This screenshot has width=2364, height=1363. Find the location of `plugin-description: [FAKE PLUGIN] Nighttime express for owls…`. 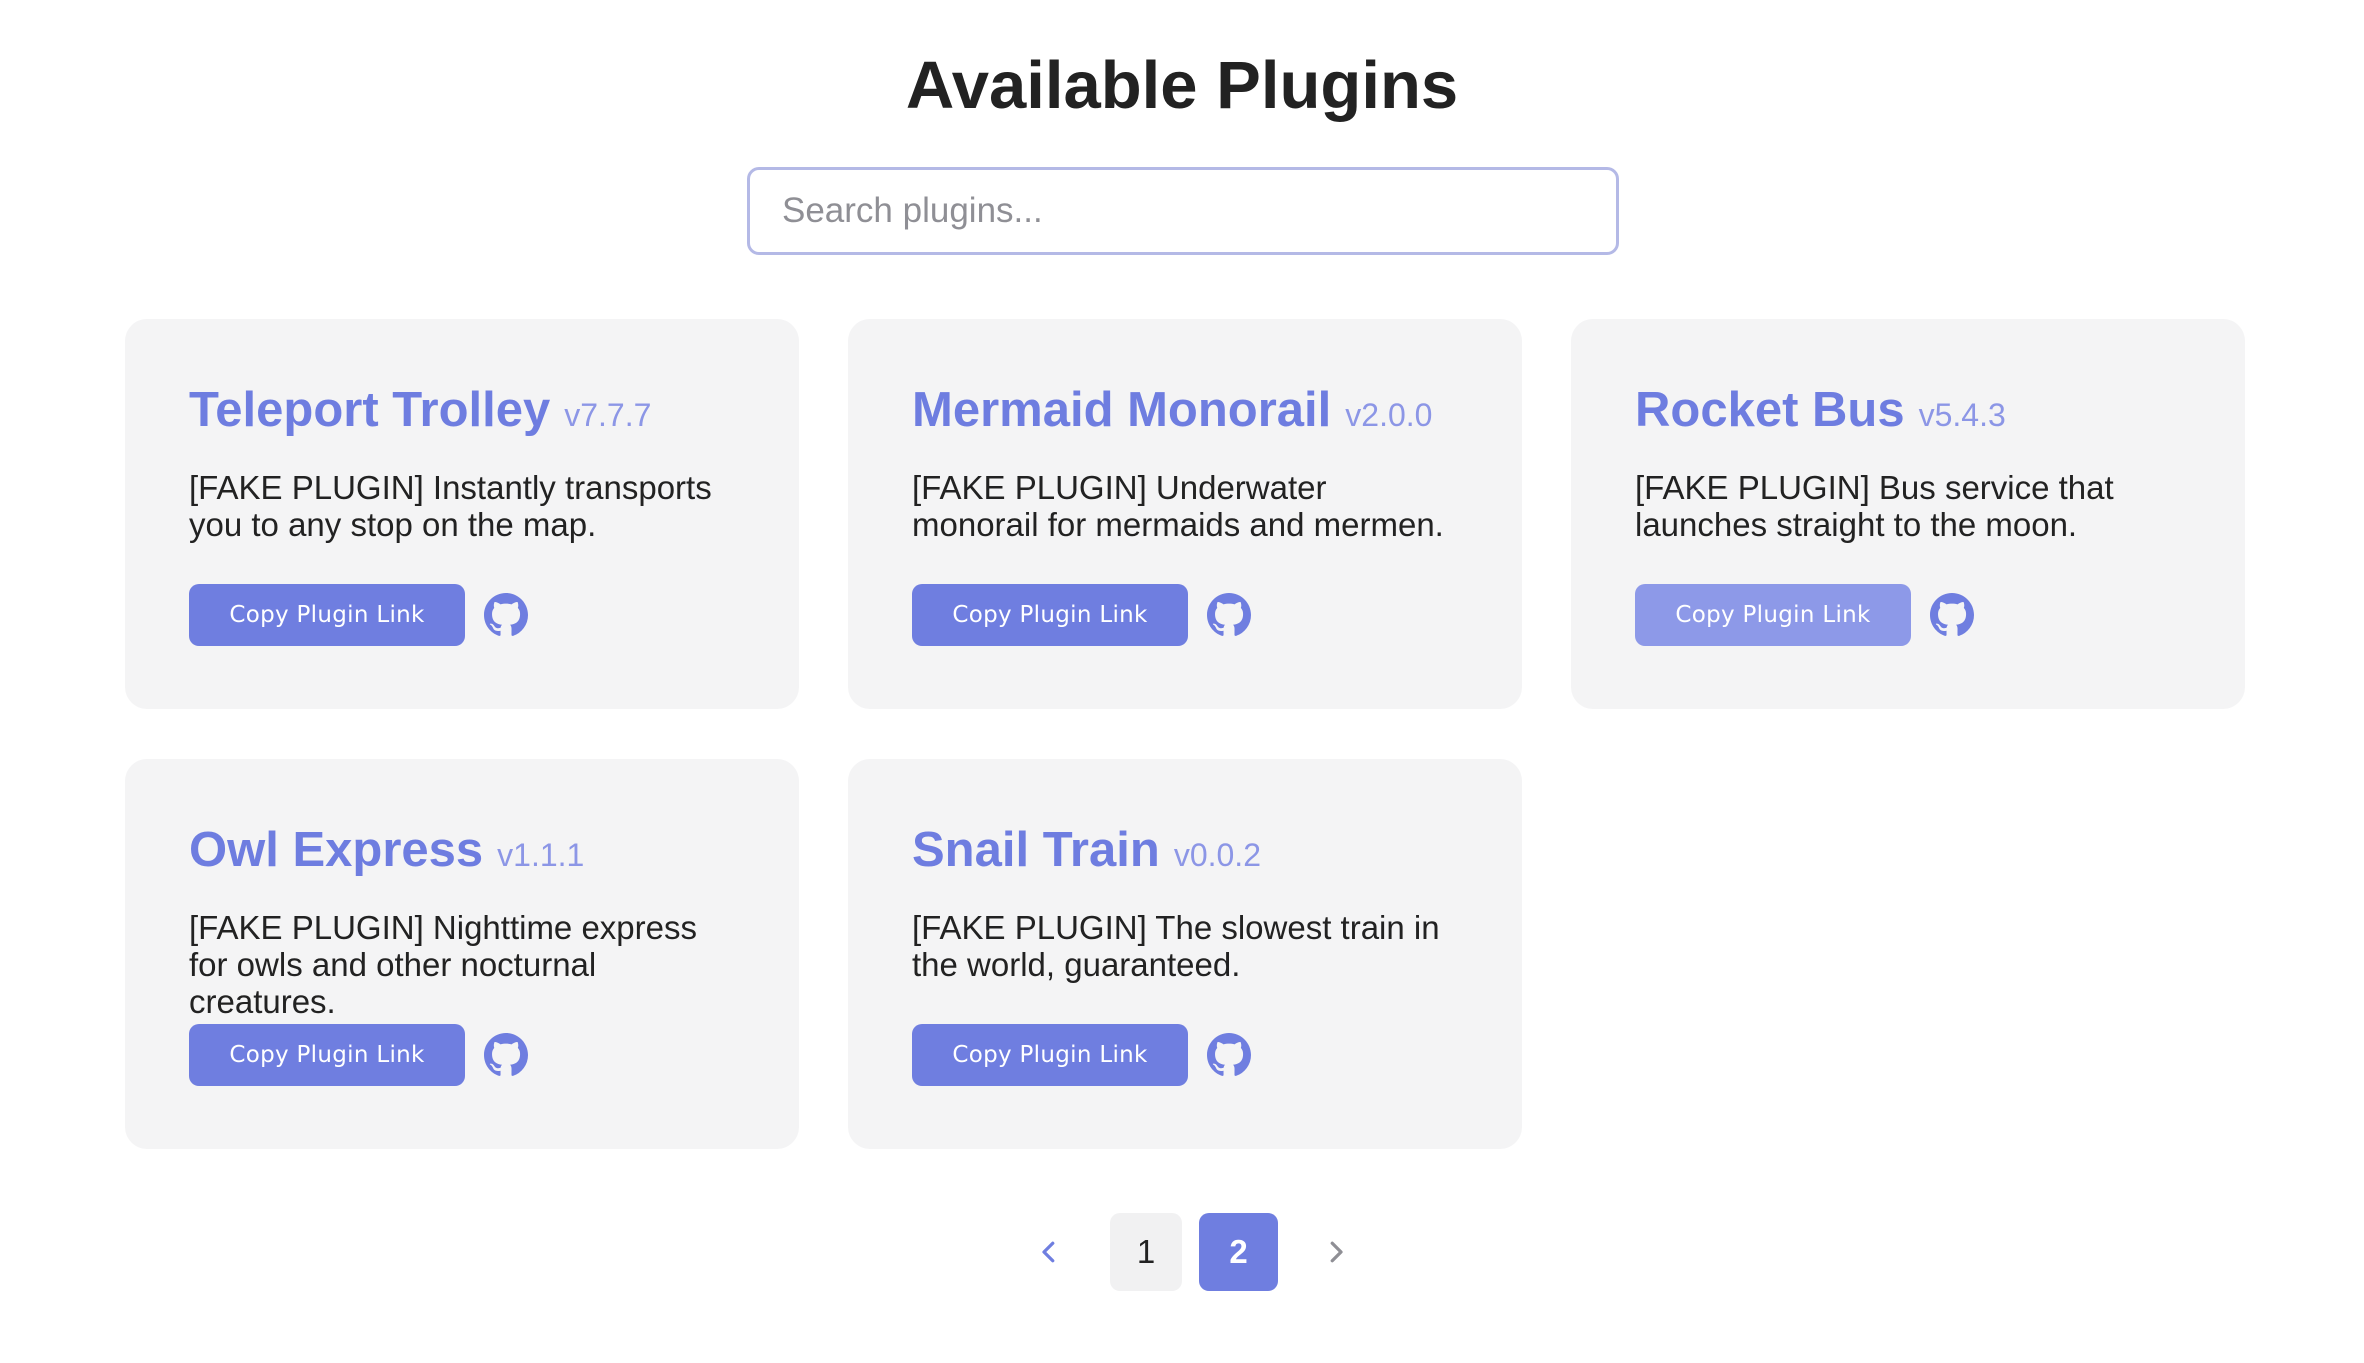

plugin-description: [FAKE PLUGIN] Nighttime express for owls… is located at coordinates (443, 964).